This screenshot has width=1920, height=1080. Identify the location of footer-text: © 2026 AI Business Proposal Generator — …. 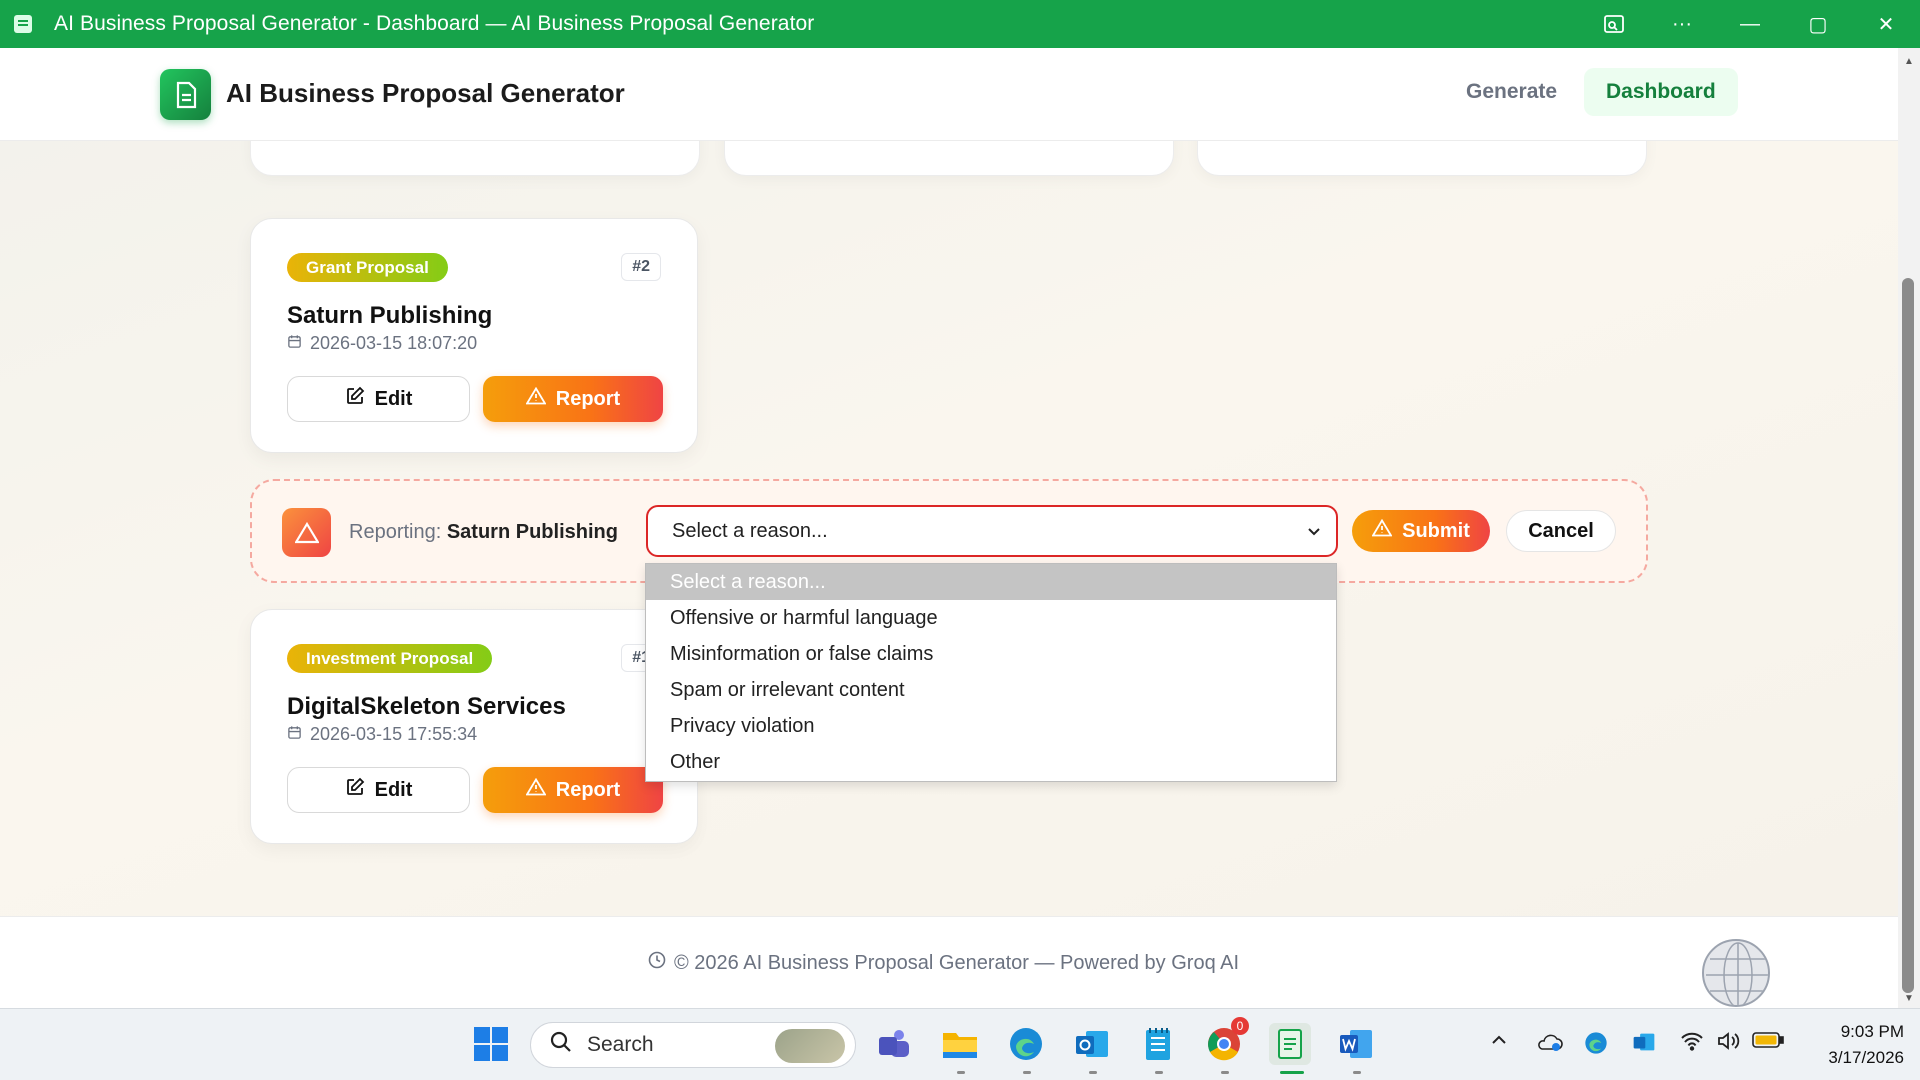
(943, 963).